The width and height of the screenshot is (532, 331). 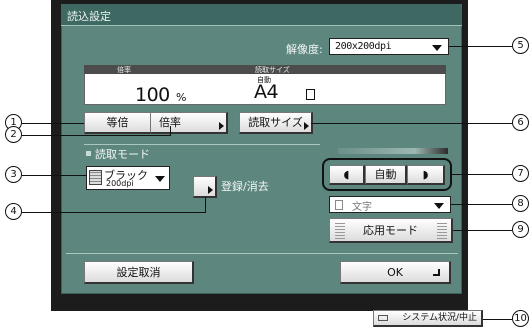 What do you see at coordinates (520, 122) in the screenshot?
I see `callout-6: 6` at bounding box center [520, 122].